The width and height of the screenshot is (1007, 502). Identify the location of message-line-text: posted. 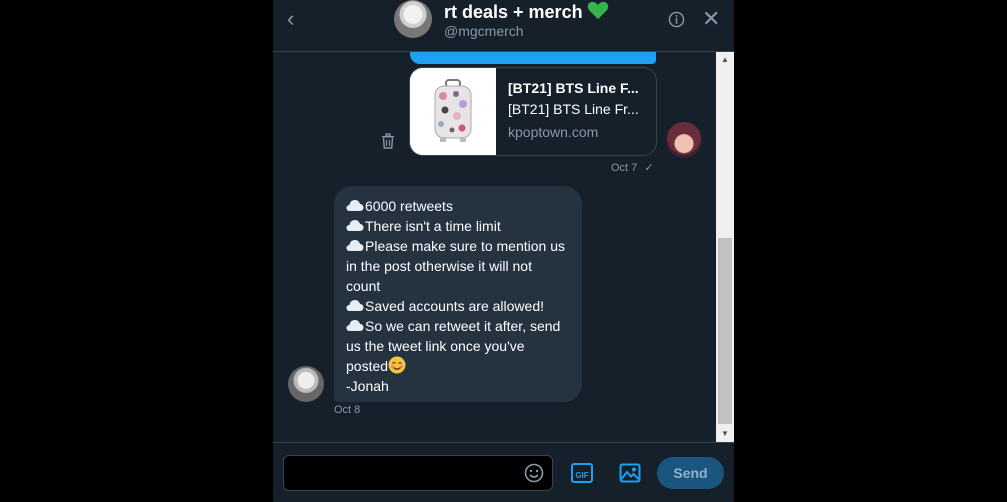
(367, 366).